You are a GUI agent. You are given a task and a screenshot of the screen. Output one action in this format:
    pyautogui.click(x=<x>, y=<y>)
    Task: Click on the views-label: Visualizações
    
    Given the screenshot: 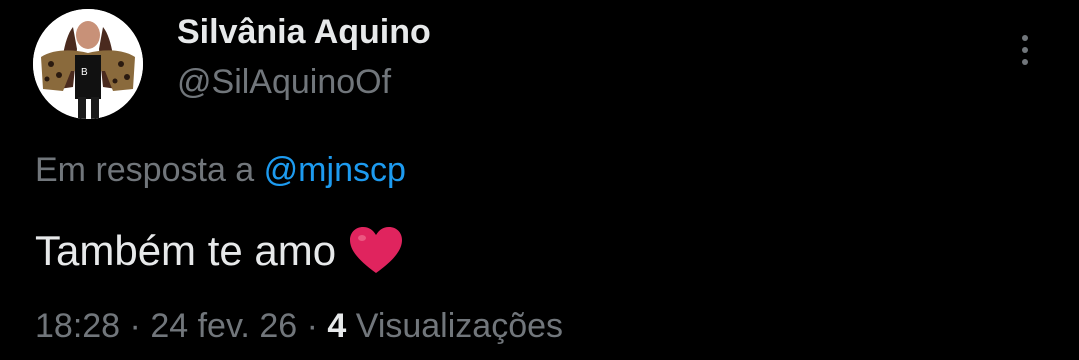 What is the action you would take?
    pyautogui.click(x=459, y=326)
    